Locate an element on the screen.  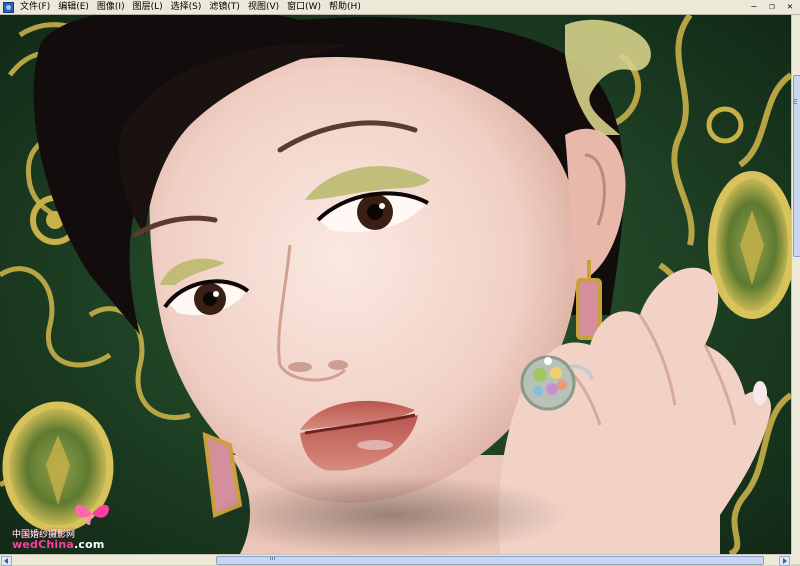
window-controls: – ❐ ✕ is located at coordinates (772, 7).